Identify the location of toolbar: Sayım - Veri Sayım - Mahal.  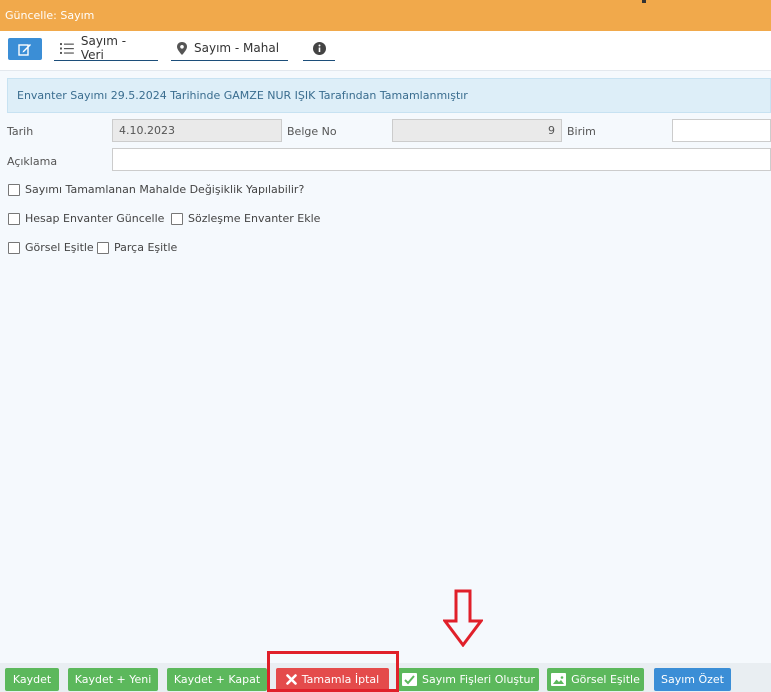
(385, 51).